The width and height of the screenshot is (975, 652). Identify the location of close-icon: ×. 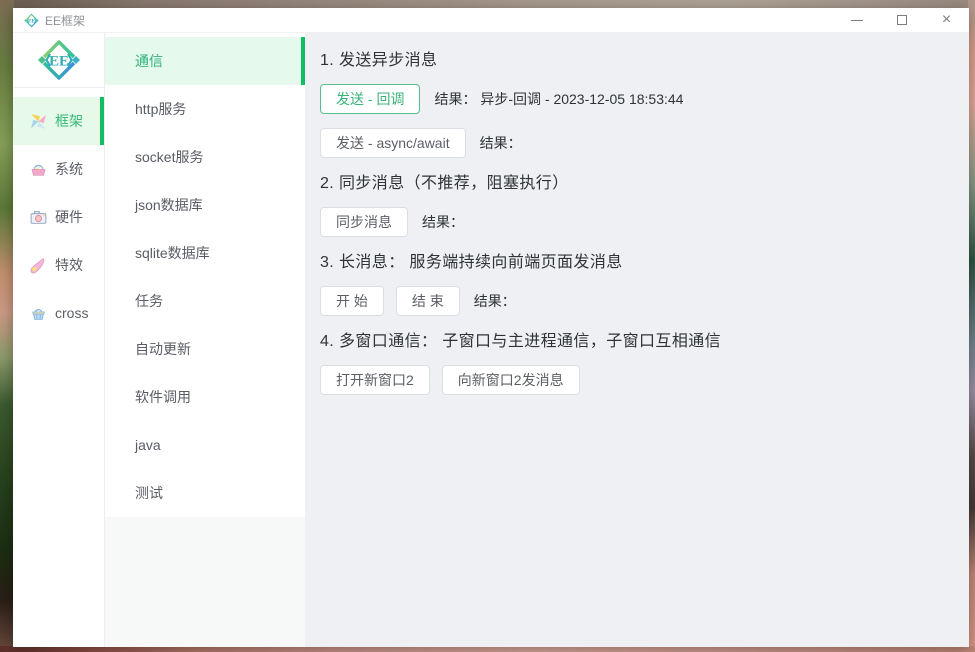
(946, 19).